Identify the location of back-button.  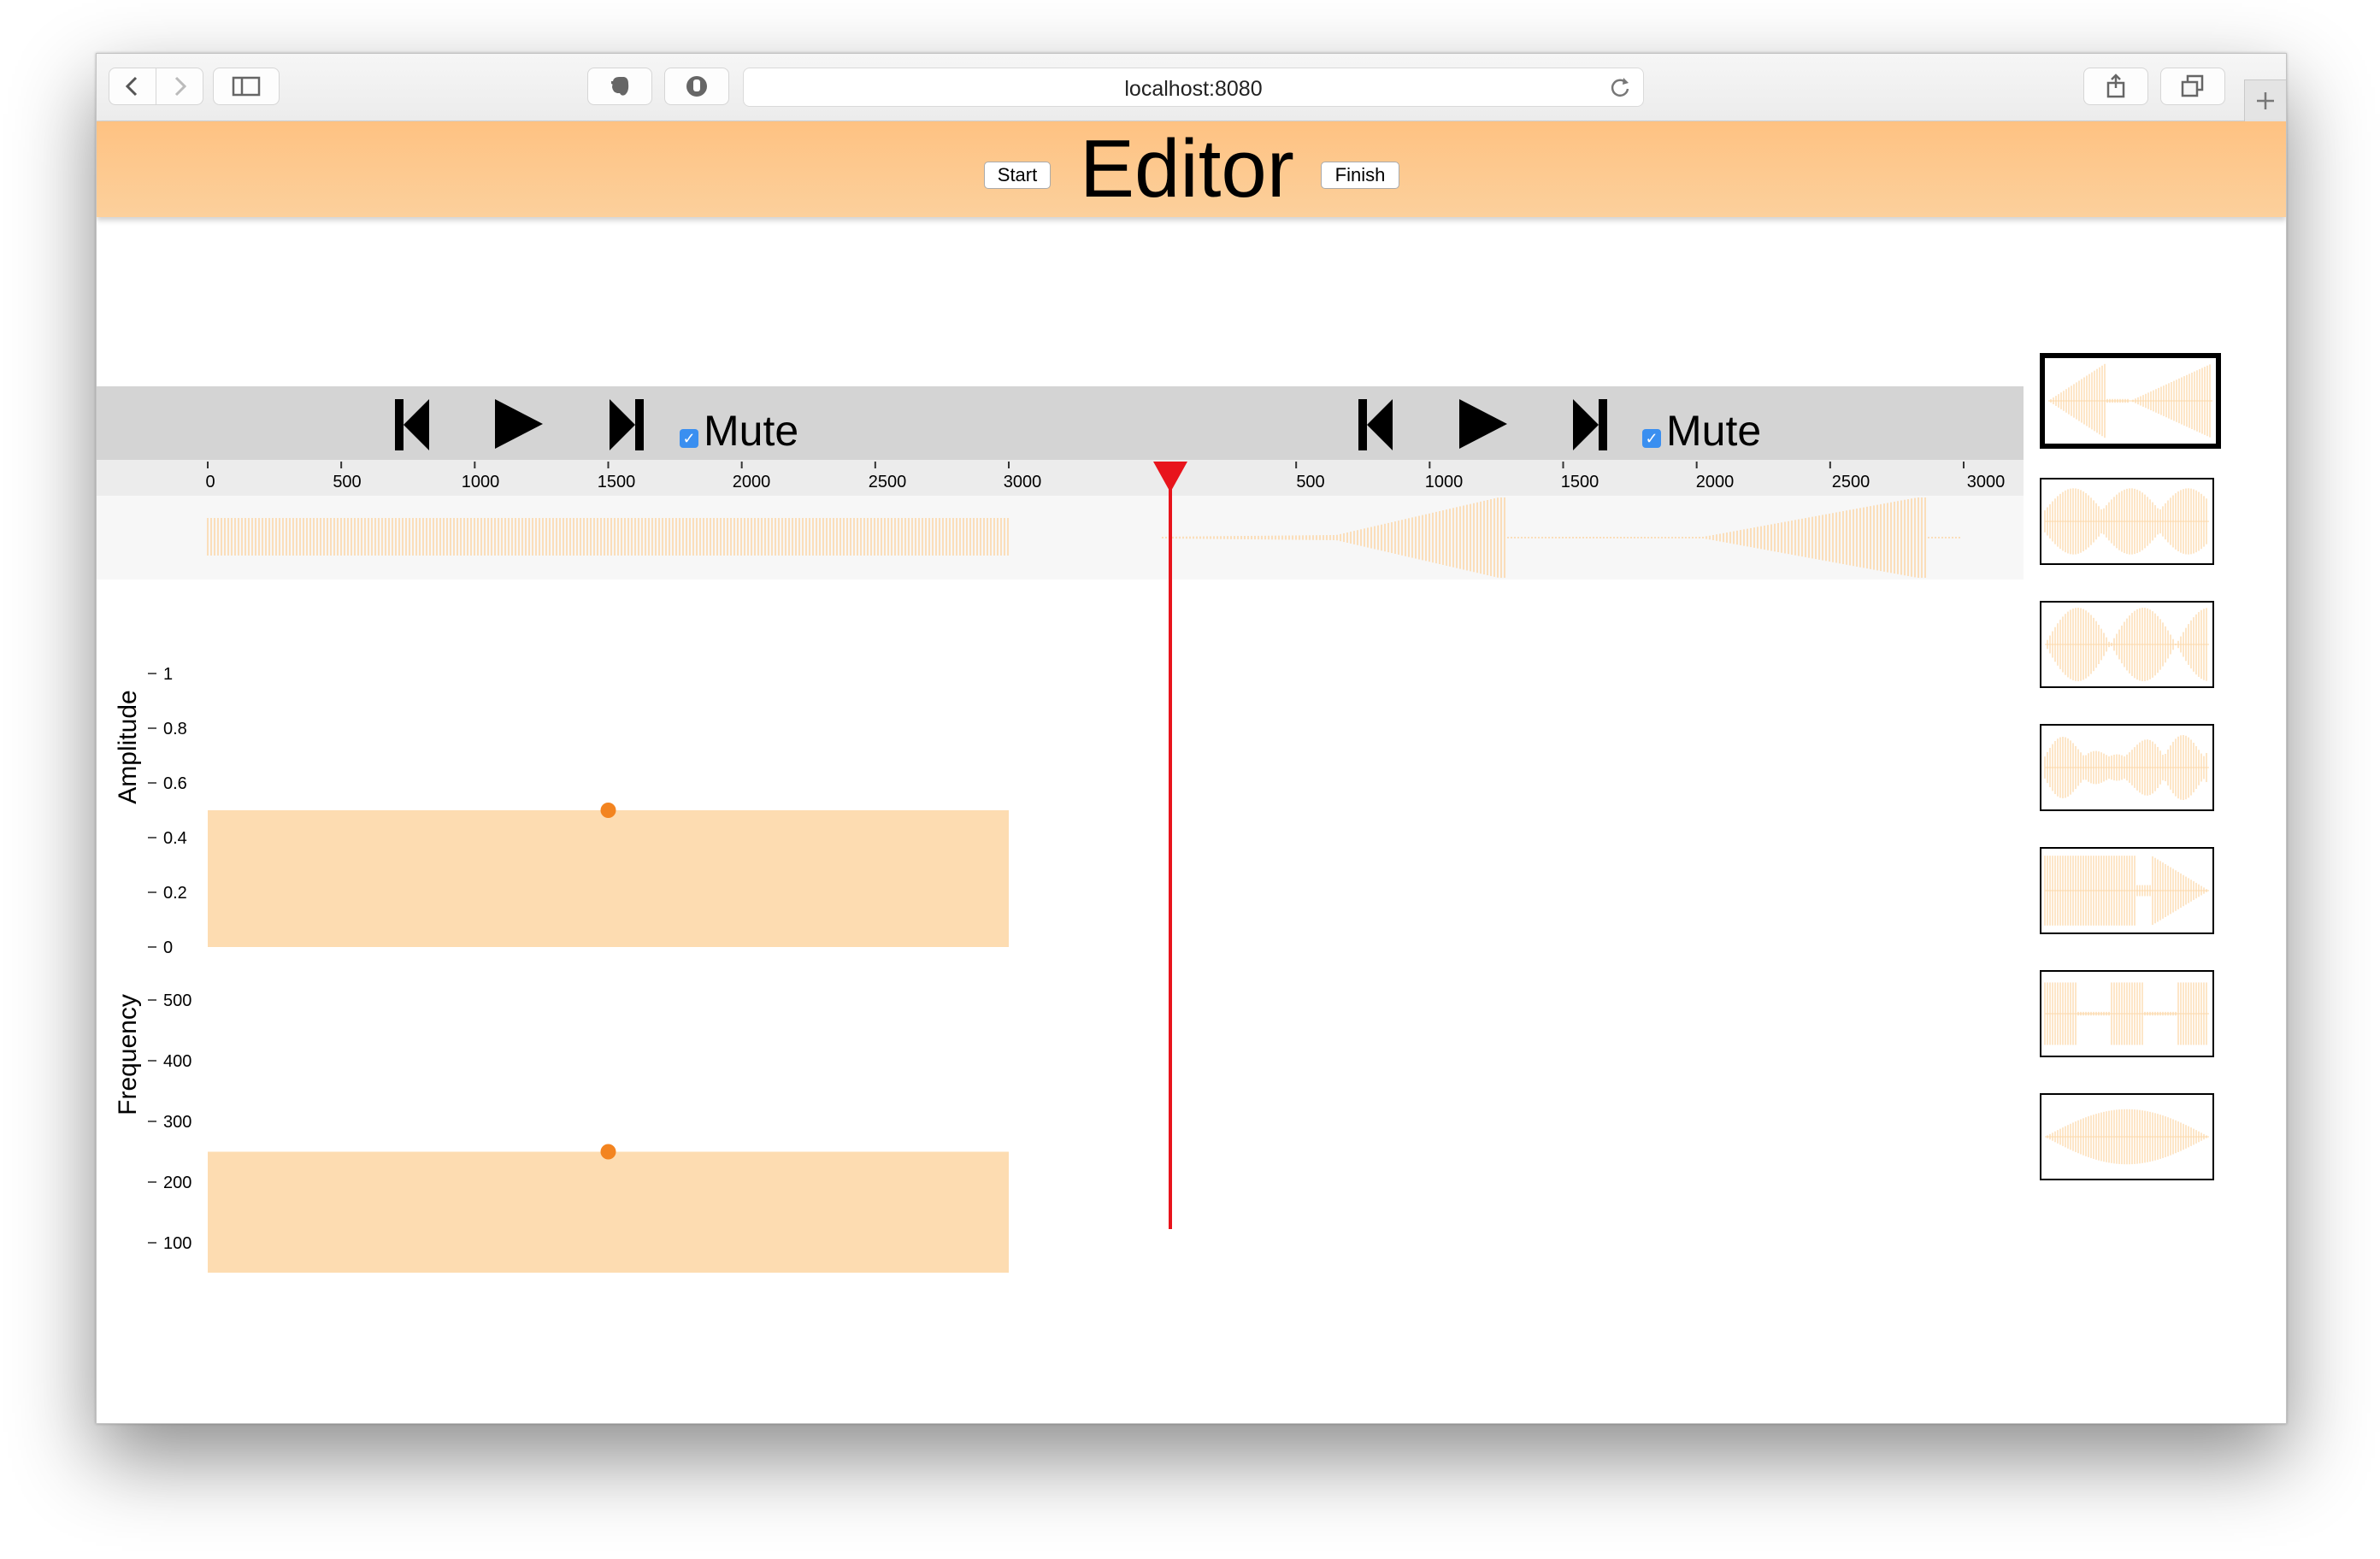
(132, 86).